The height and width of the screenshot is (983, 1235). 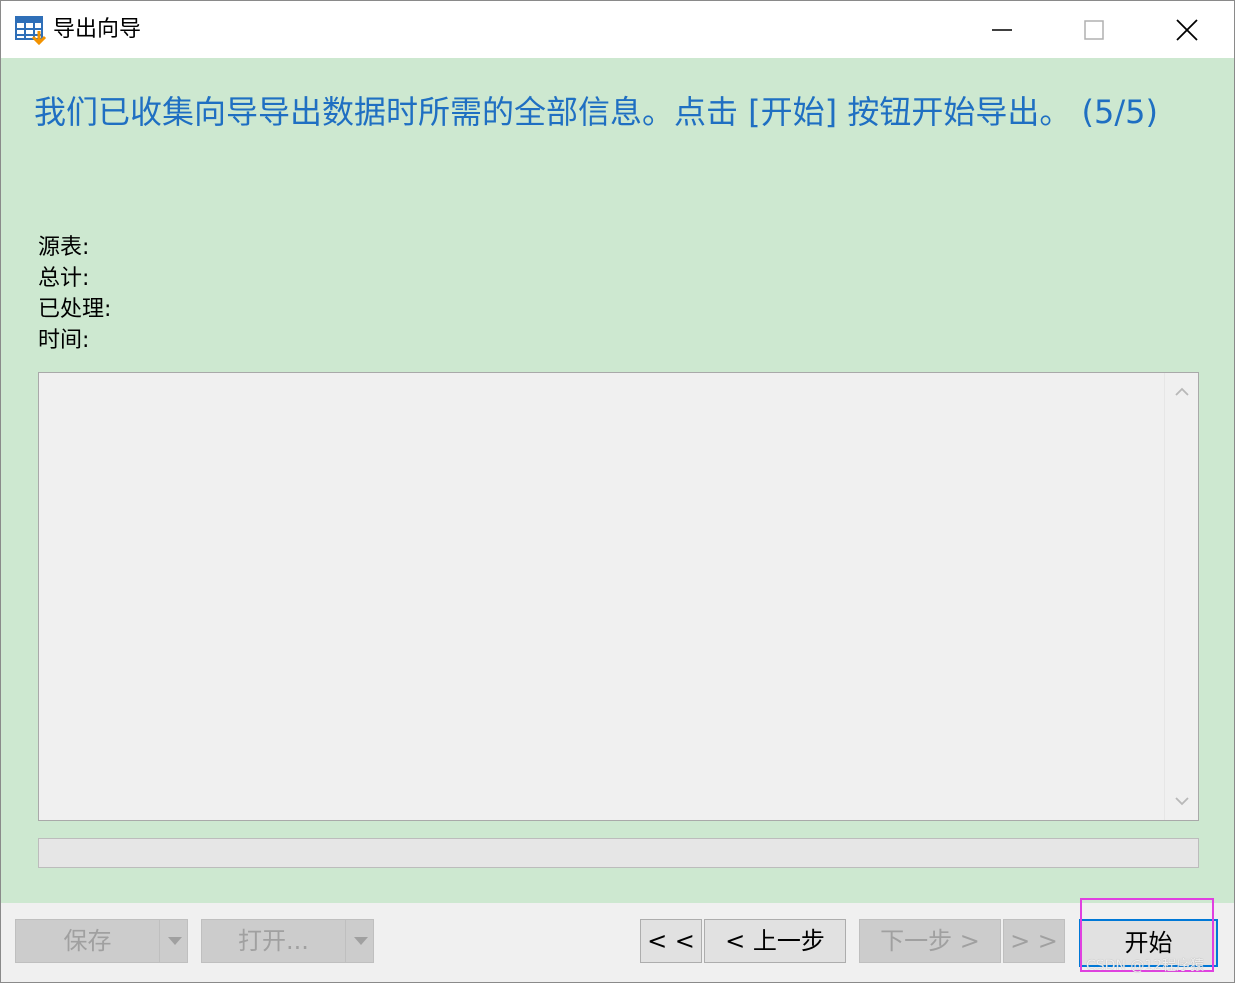 What do you see at coordinates (618, 853) in the screenshot?
I see `export-progress-bar` at bounding box center [618, 853].